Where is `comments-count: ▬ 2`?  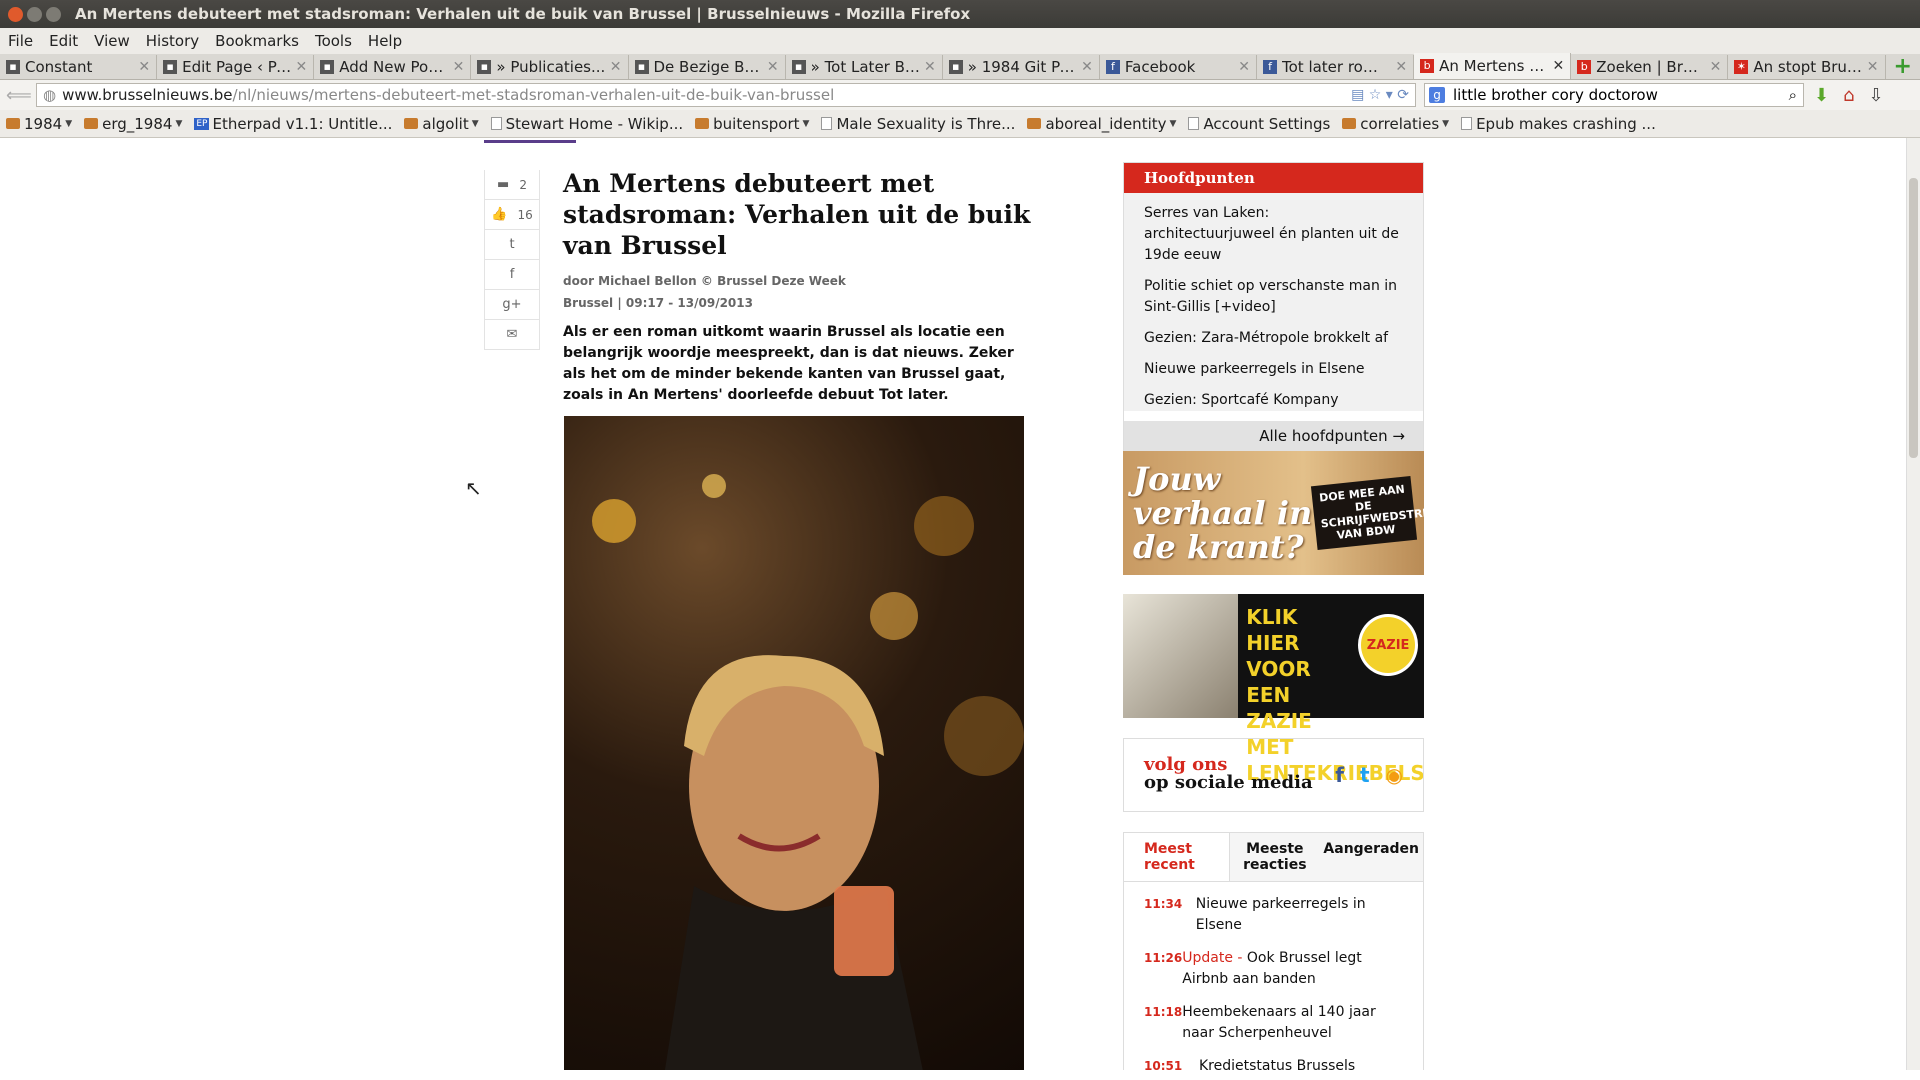
comments-count: ▬ 2 is located at coordinates (512, 185).